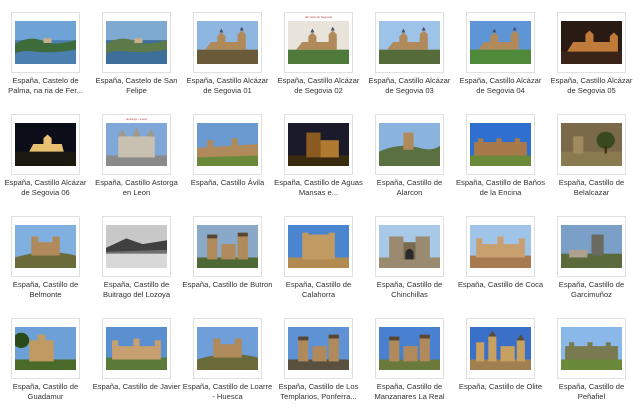  What do you see at coordinates (136, 387) in the screenshot?
I see `file-name-label: España, Castillo de Javier` at bounding box center [136, 387].